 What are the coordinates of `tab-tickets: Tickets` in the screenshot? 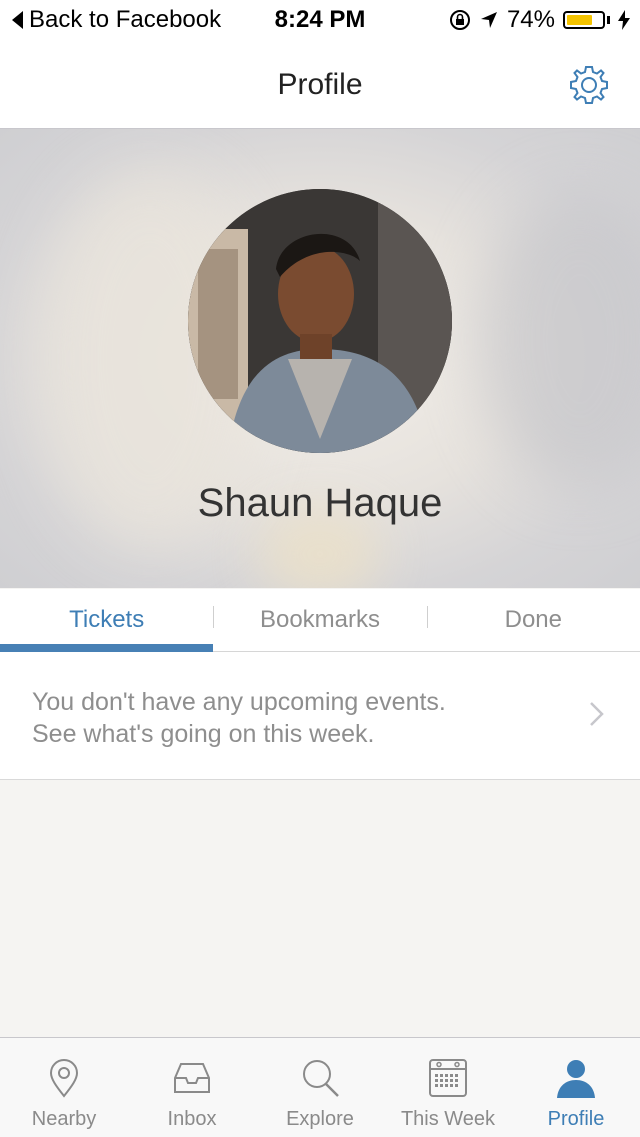 It's located at (107, 620).